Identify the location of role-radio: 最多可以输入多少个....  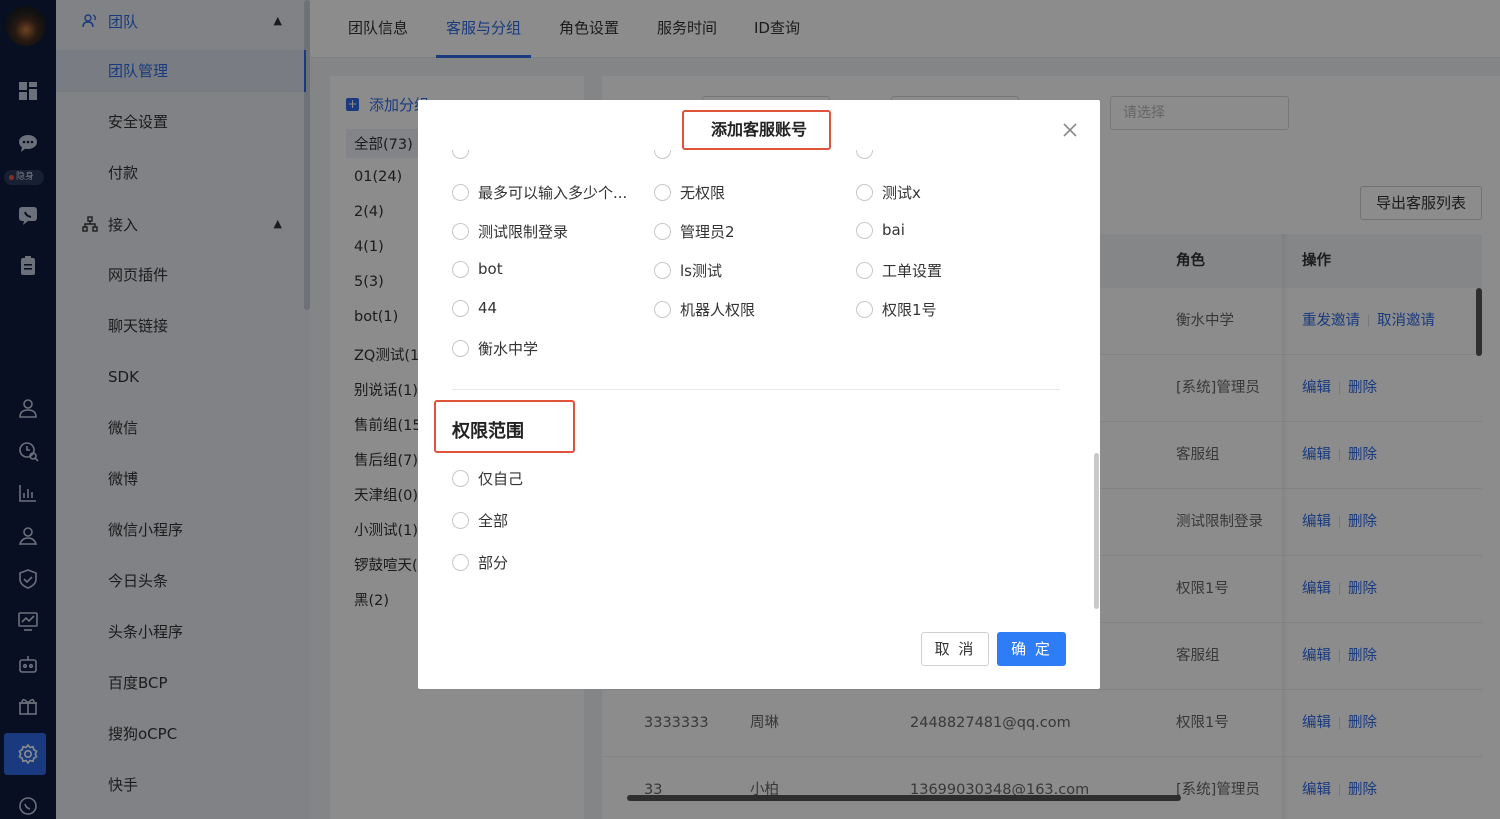
(539, 192).